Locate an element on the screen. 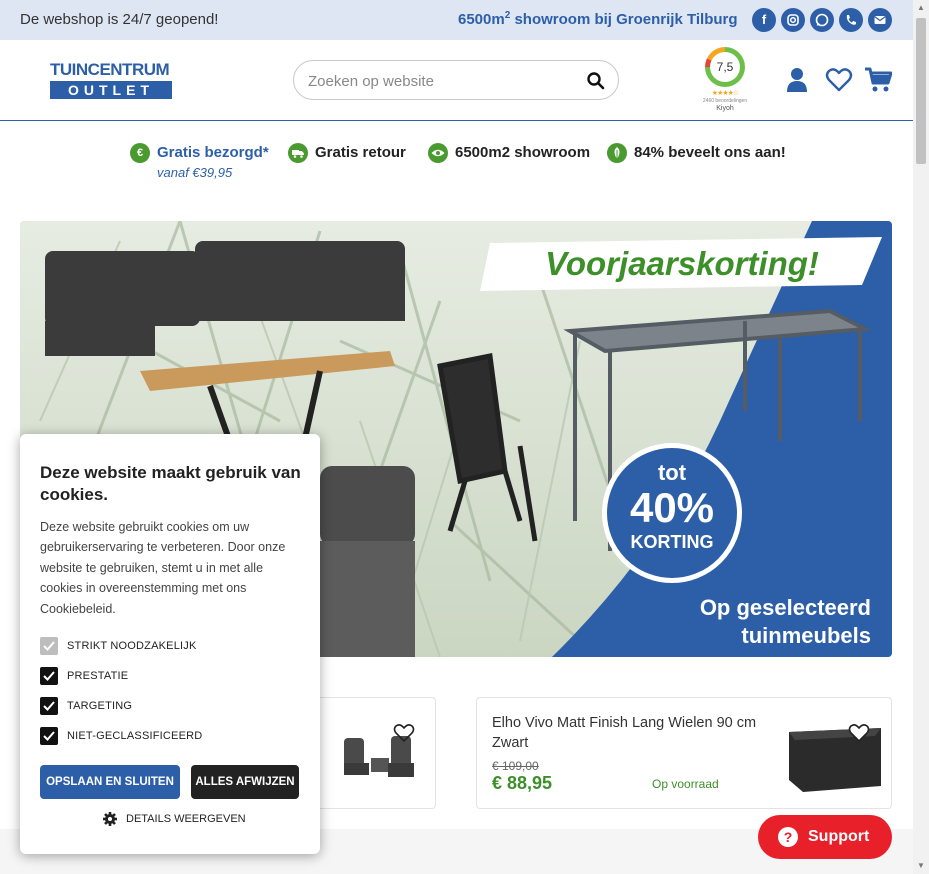 The height and width of the screenshot is (874, 929). account-icon is located at coordinates (797, 80).